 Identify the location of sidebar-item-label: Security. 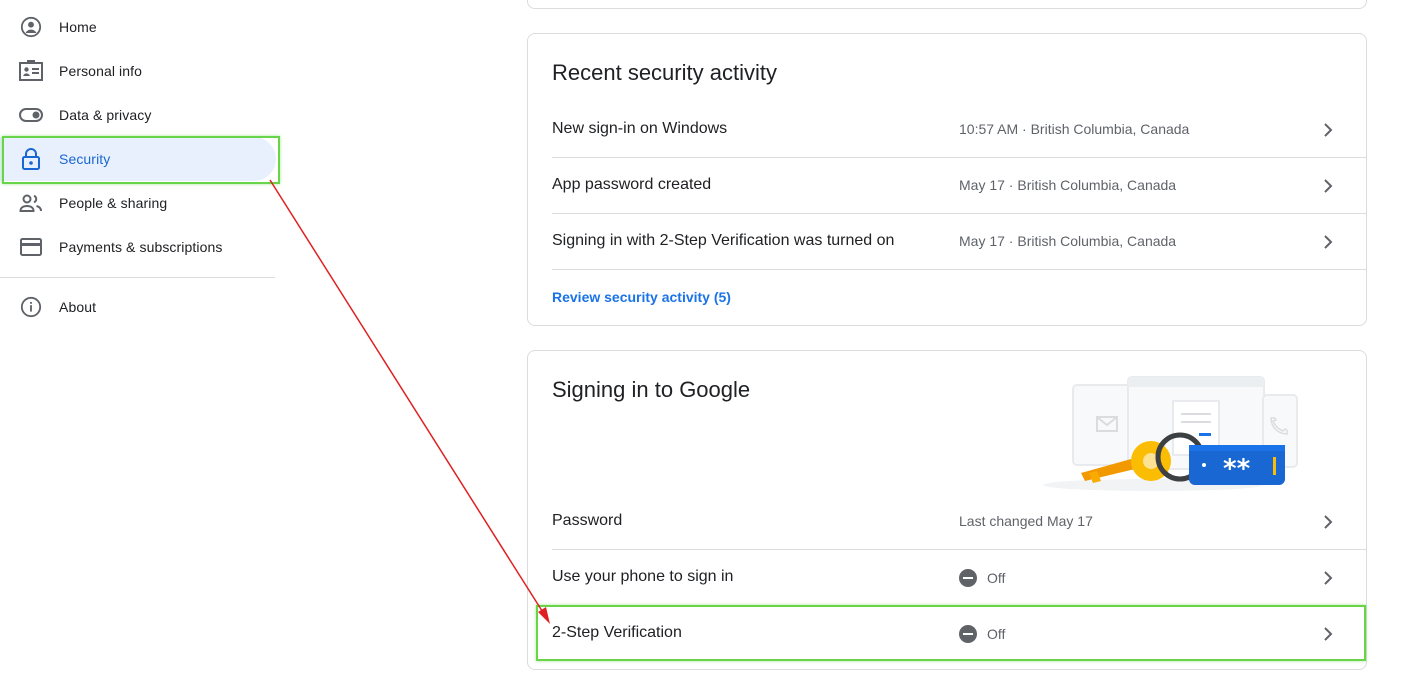
(85, 159).